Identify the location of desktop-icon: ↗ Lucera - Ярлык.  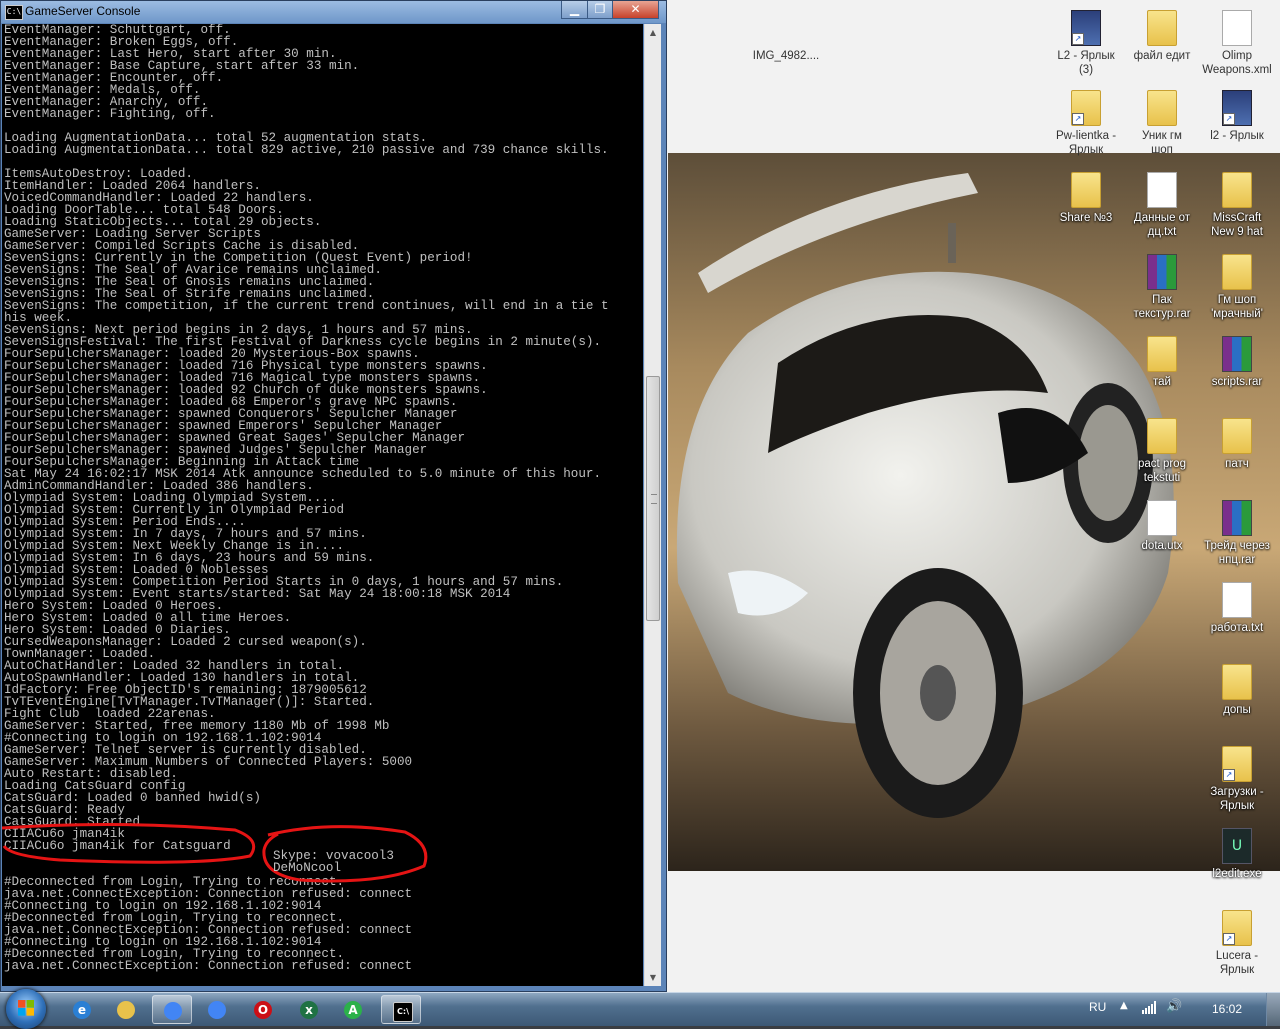
(1237, 943).